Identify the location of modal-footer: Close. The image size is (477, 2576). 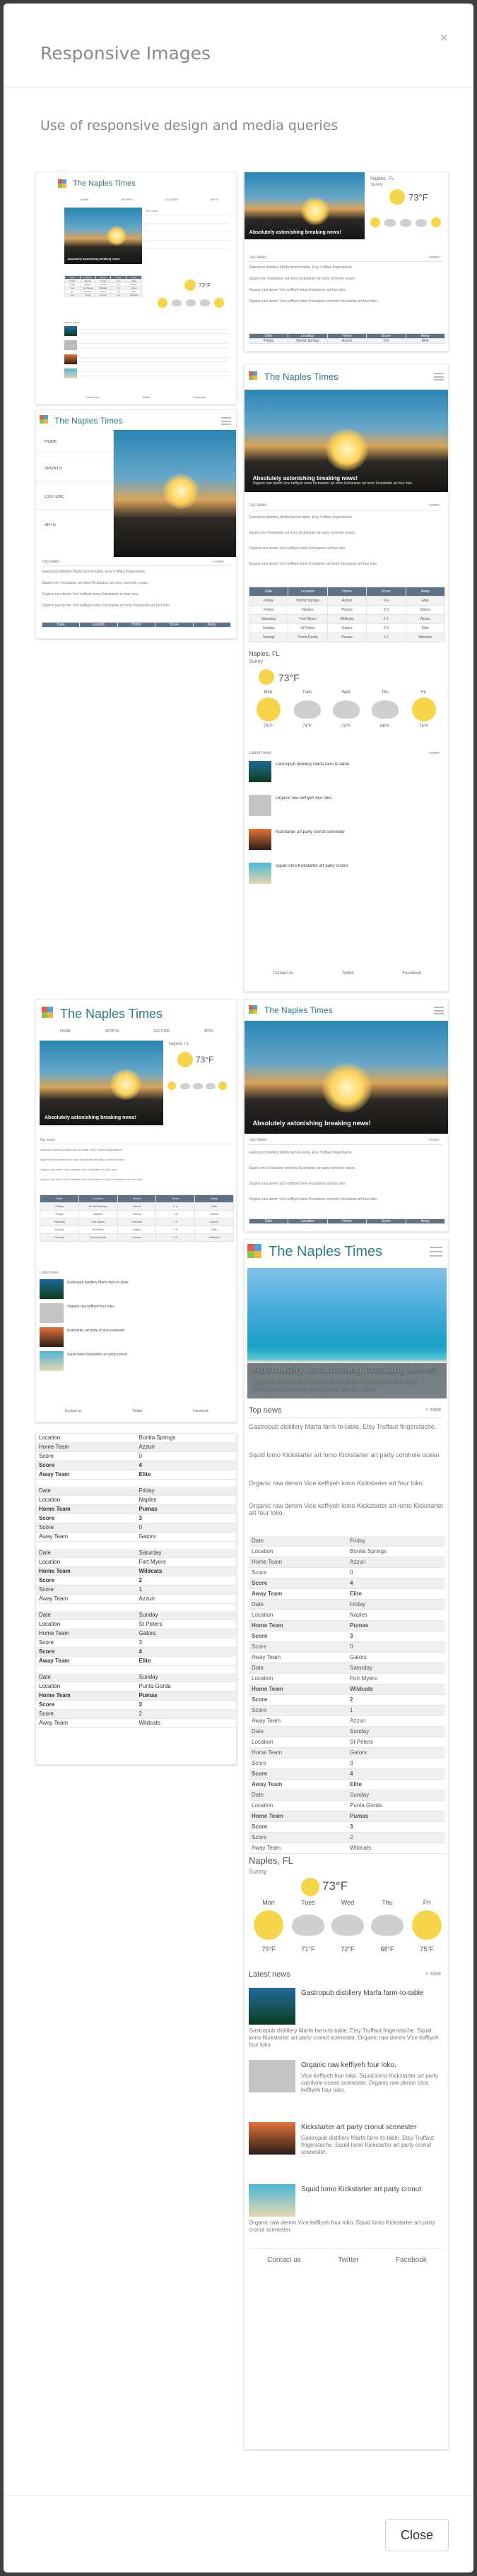
(238, 2534).